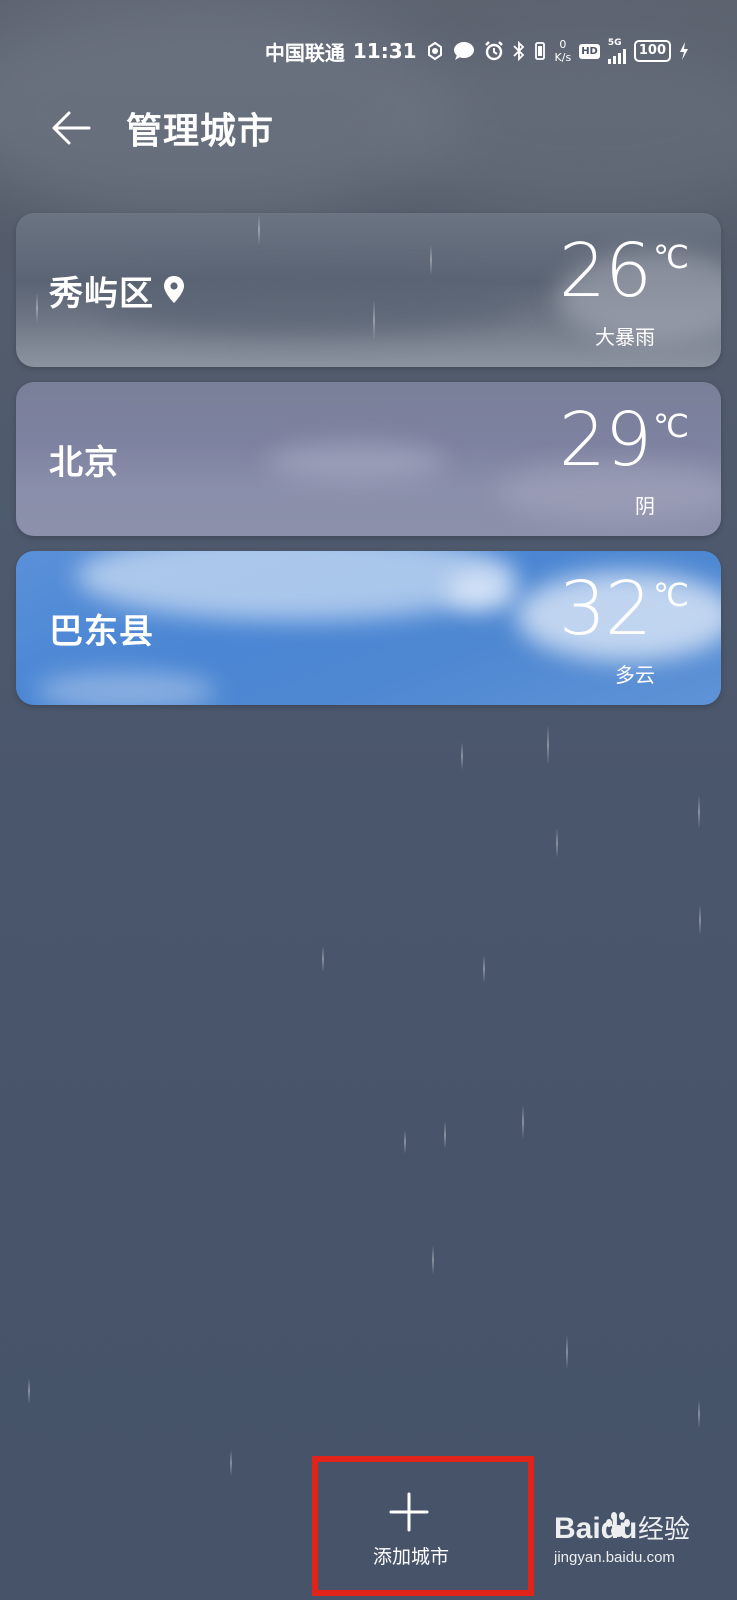 Image resolution: width=737 pixels, height=1600 pixels. I want to click on temperature-value: 26, so click(605, 271).